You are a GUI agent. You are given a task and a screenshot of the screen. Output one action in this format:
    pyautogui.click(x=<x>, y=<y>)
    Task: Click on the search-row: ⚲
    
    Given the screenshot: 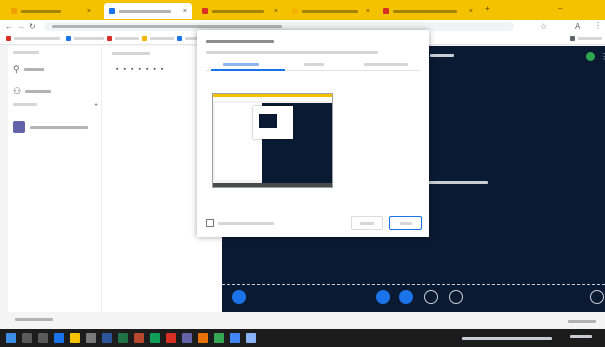 What is the action you would take?
    pyautogui.click(x=28, y=69)
    